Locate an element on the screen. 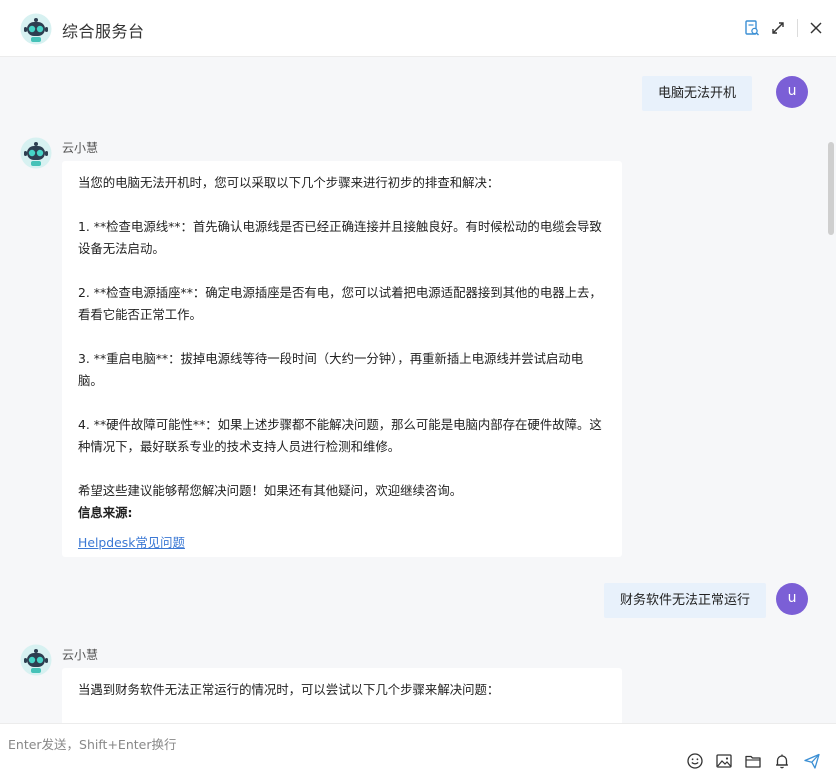 The image size is (836, 781). message-paragraph: 希望这些建议能够帮您解决问题！如果还有其他疑问，欢迎继续咨询。 is located at coordinates (270, 490).